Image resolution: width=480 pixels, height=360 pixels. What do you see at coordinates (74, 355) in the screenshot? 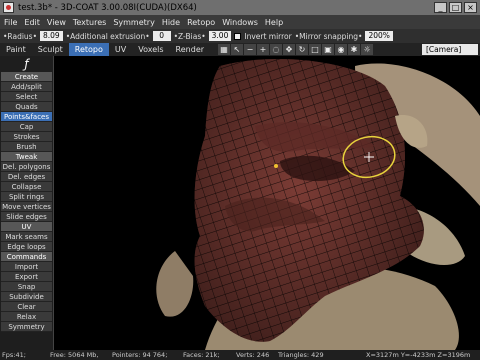
I see `free-memory-readout: Free: 5064 Mb,` at bounding box center [74, 355].